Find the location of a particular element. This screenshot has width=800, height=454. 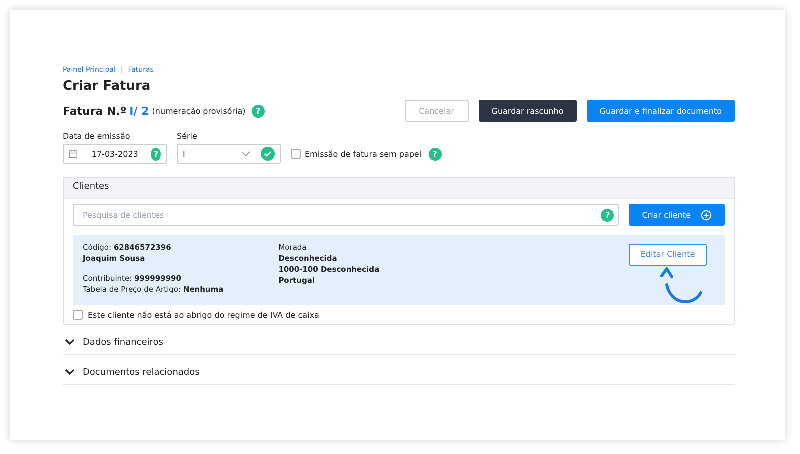

panel-title: Clientes is located at coordinates (91, 187).